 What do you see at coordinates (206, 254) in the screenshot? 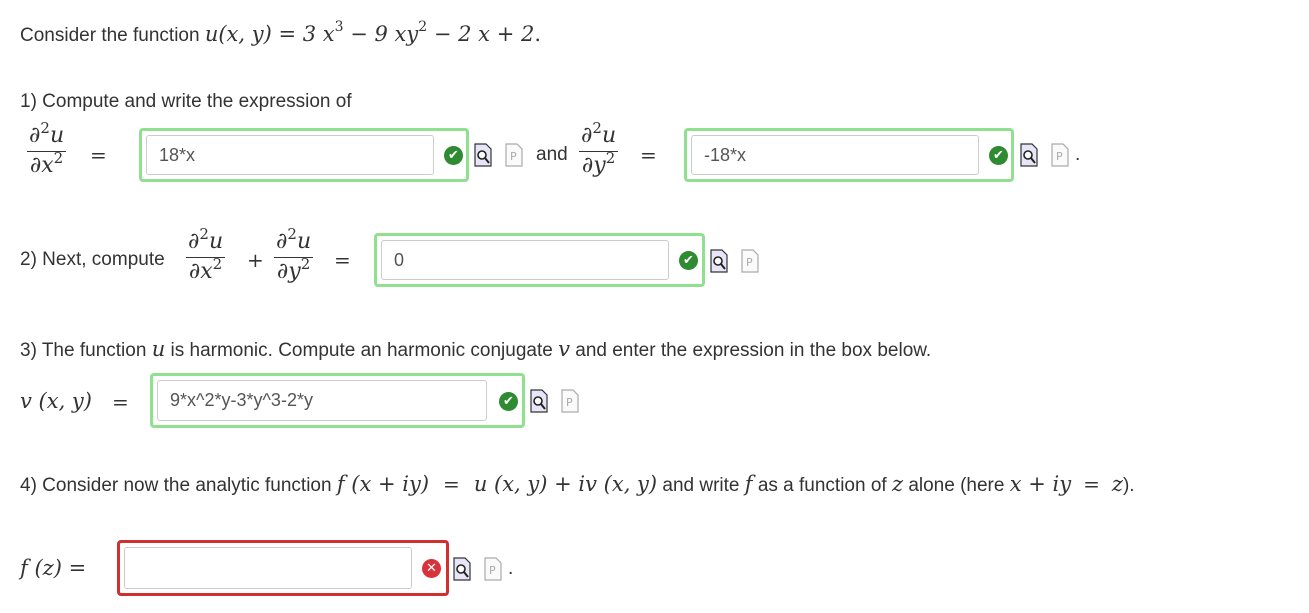
I see `q2-fraction-xx: ∂2u ∂x2` at bounding box center [206, 254].